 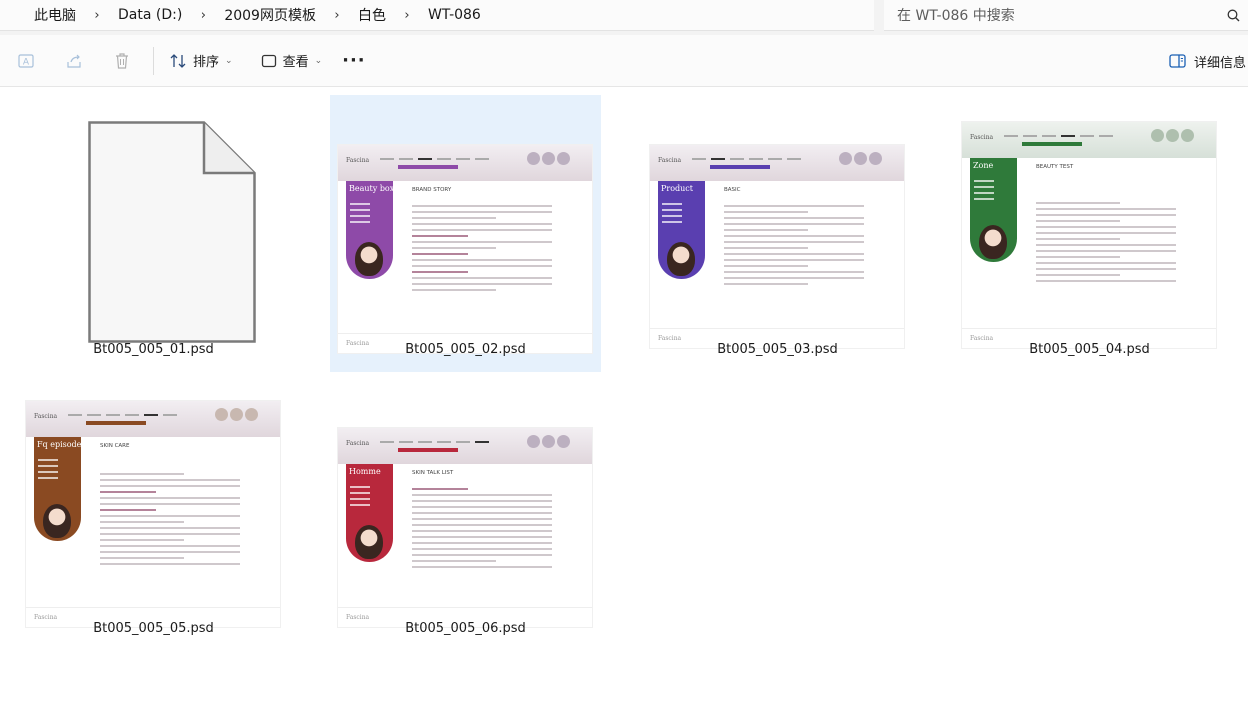 I want to click on file-name: Bt005_005_01.psd, so click(x=153, y=349).